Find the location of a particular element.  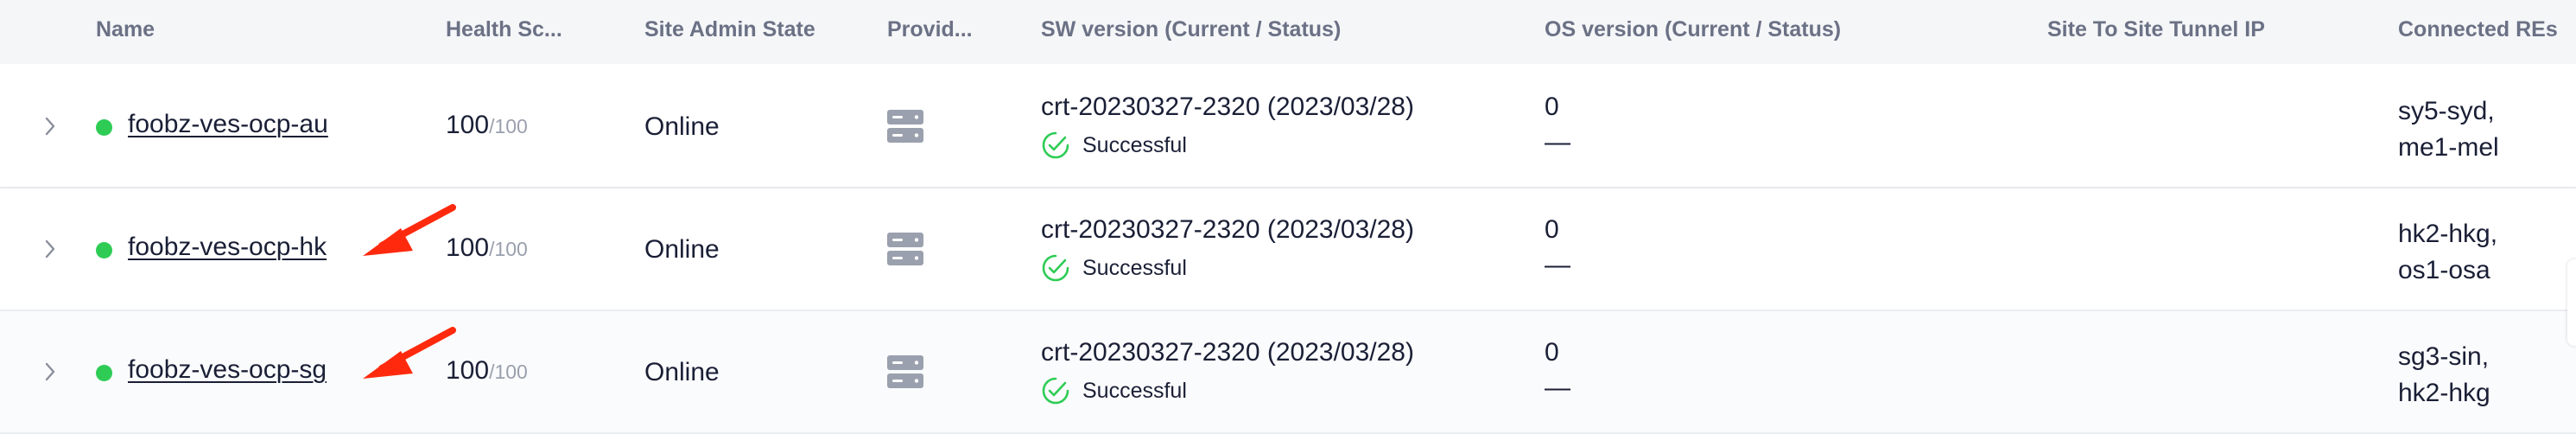

connected-re-line: os1-osa is located at coordinates (2444, 270).